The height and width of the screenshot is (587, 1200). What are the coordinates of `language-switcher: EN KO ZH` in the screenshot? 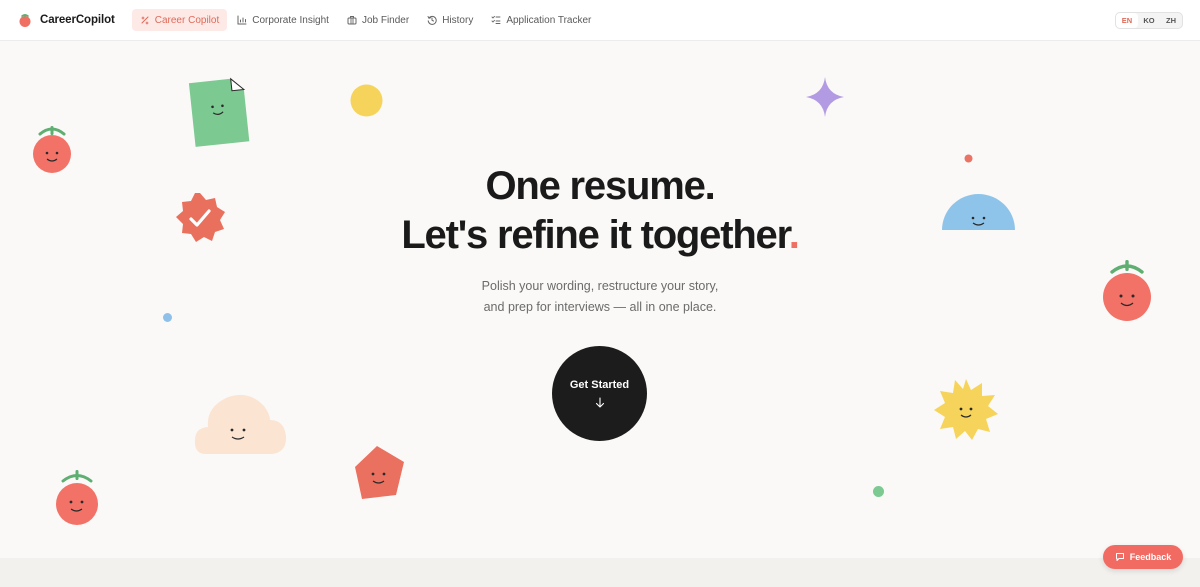 It's located at (1149, 20).